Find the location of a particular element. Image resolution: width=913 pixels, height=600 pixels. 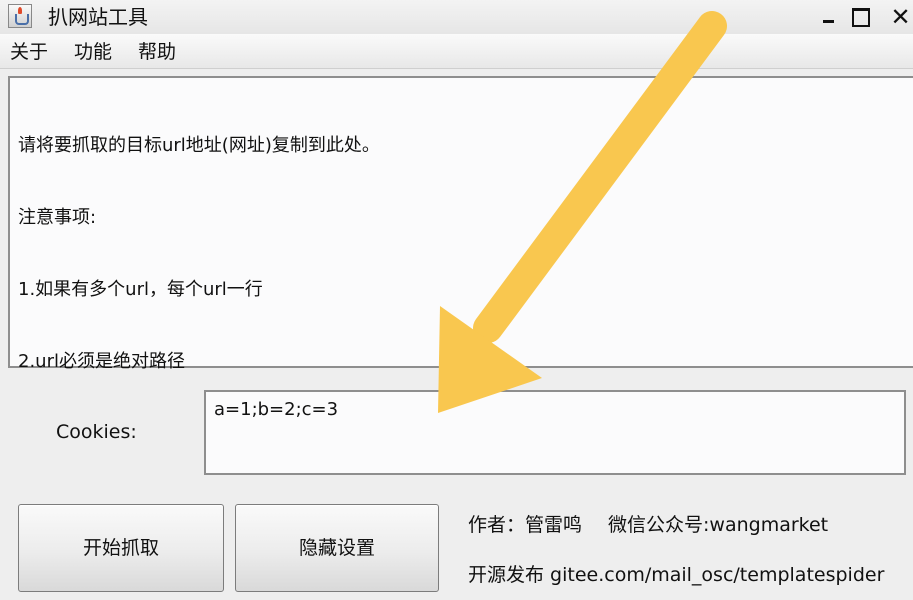

url-notes-heading: 注意事项: is located at coordinates (57, 217).